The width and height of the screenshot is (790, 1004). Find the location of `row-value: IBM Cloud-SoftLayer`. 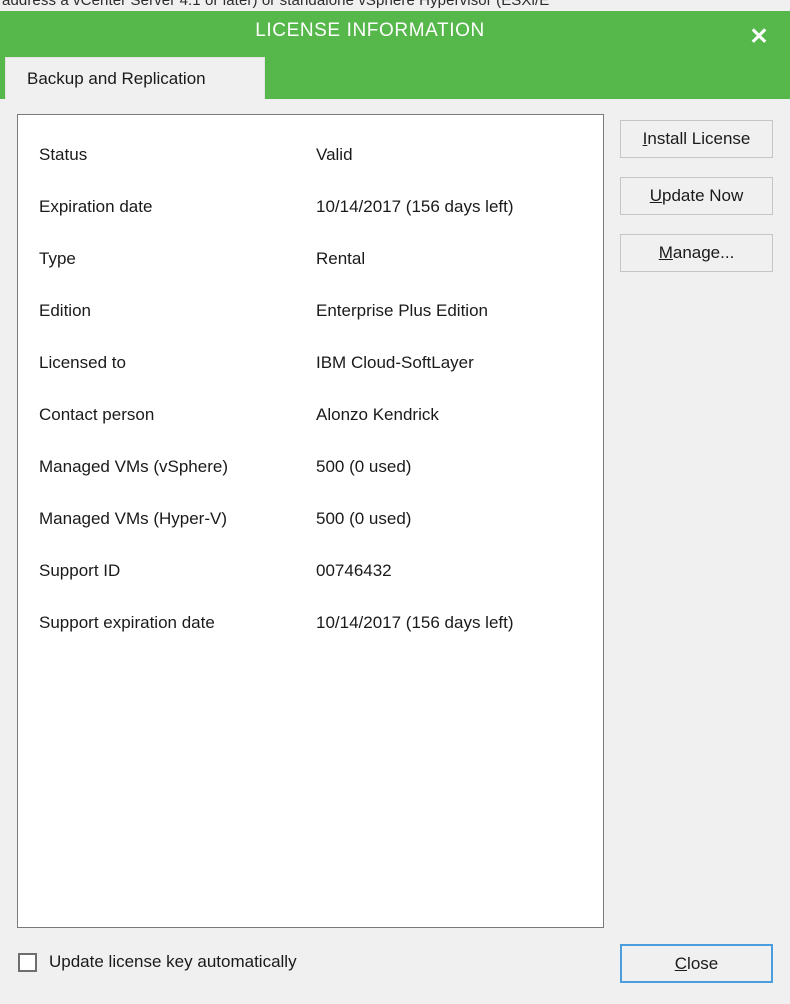

row-value: IBM Cloud-SoftLayer is located at coordinates (395, 362).